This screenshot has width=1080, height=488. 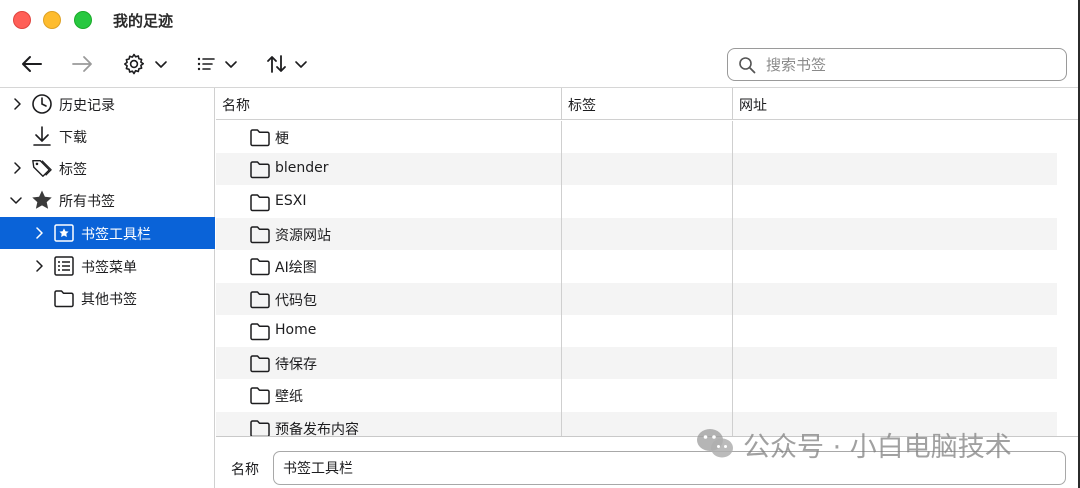 I want to click on sidebar-item-label: 其他书签, so click(x=109, y=300).